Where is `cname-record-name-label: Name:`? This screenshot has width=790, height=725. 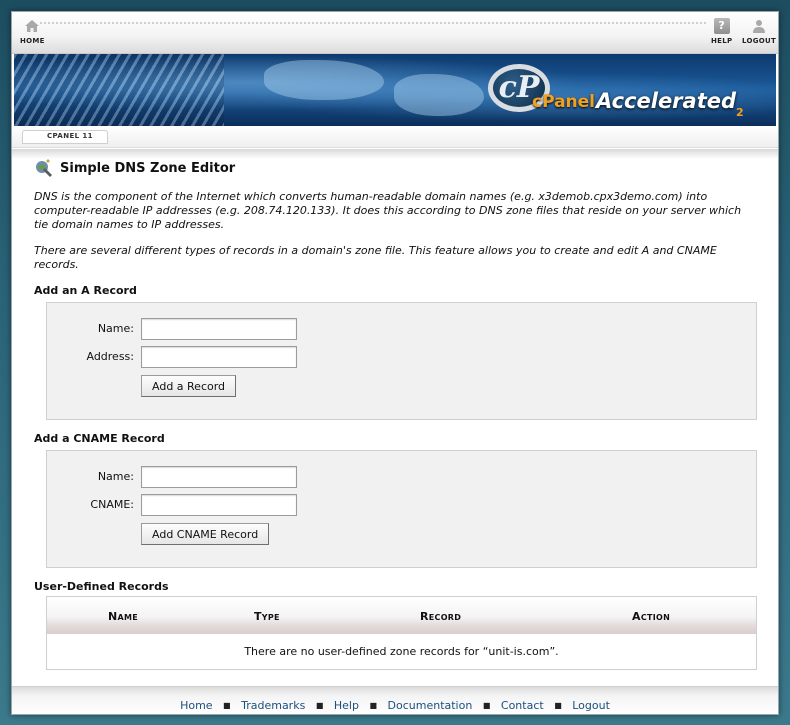
cname-record-name-label: Name: is located at coordinates (115, 476).